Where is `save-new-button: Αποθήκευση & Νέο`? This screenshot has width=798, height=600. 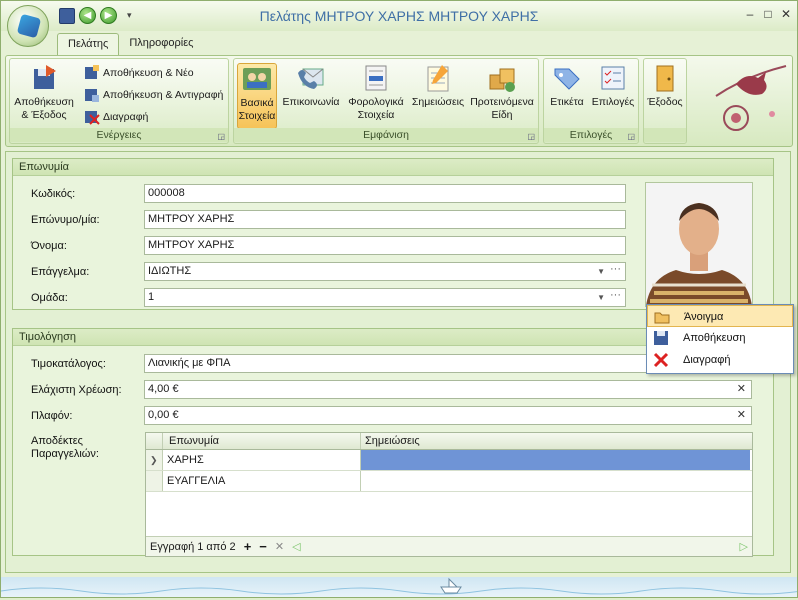 save-new-button: Αποθήκευση & Νέο is located at coordinates (139, 73).